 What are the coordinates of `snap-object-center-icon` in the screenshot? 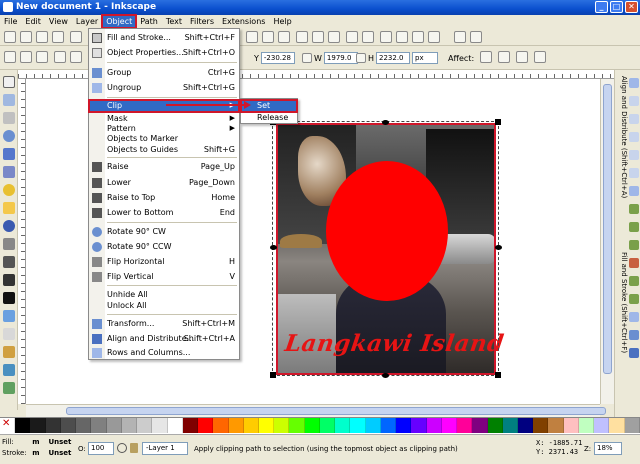 It's located at (634, 281).